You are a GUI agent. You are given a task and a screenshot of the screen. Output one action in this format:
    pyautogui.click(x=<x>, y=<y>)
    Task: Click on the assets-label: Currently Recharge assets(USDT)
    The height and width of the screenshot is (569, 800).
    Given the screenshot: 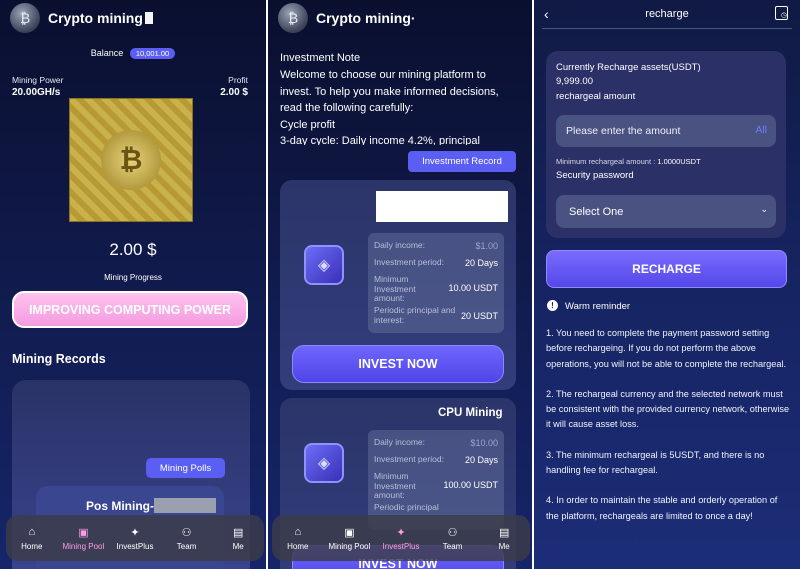 What is the action you would take?
    pyautogui.click(x=628, y=67)
    